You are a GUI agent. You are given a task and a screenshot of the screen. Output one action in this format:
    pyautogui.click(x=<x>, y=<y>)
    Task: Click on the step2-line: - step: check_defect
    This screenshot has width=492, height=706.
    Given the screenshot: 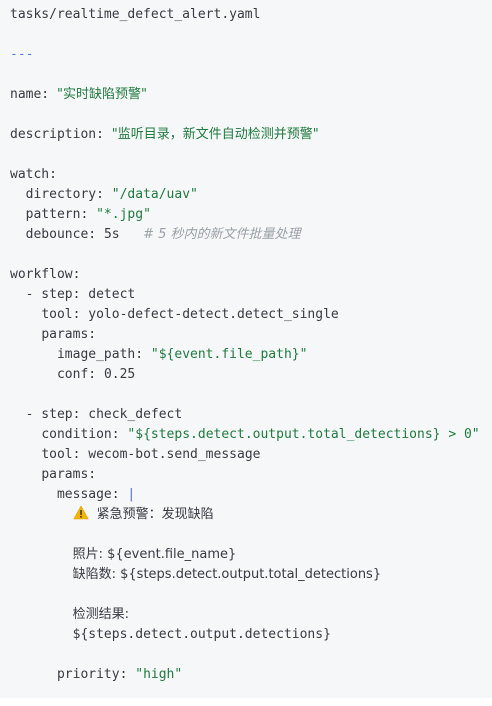 What is the action you would take?
    pyautogui.click(x=96, y=415)
    